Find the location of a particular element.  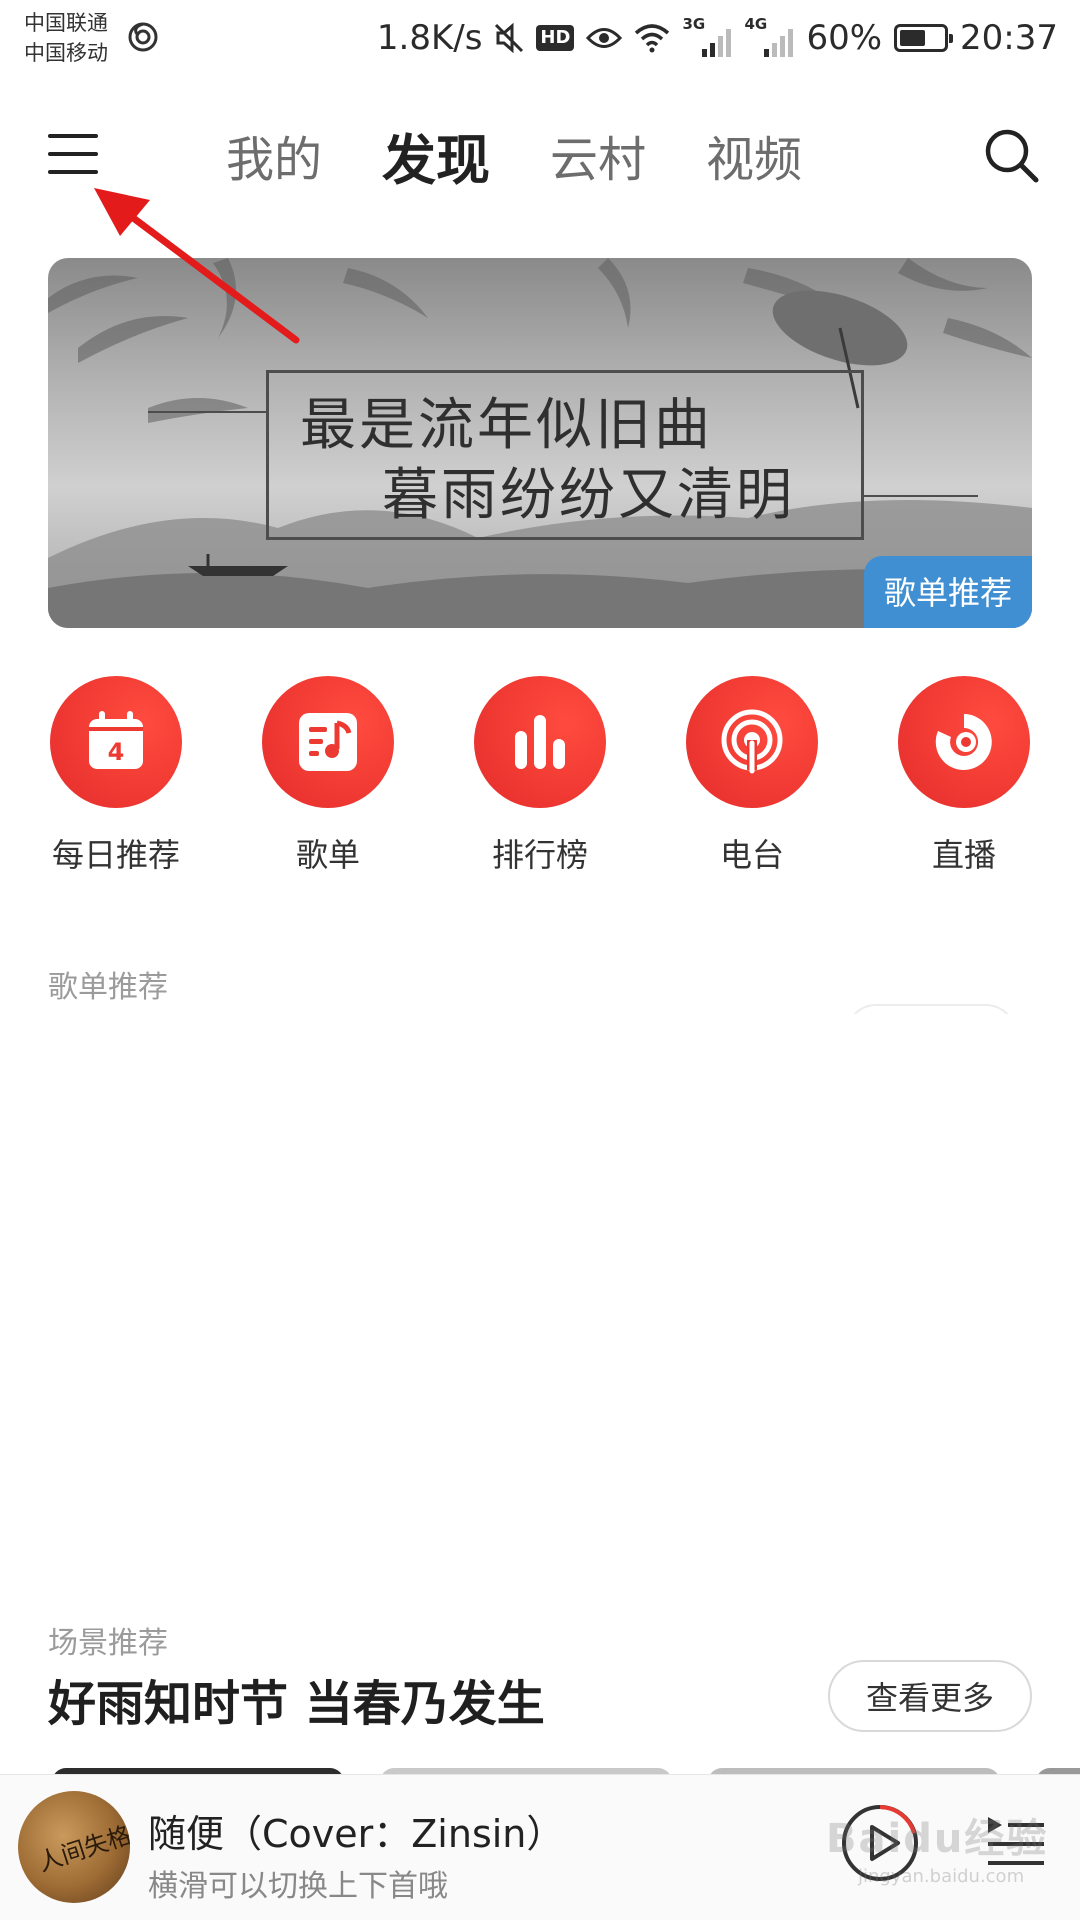

banner-title-line-1: 最是流年似旧曲 is located at coordinates (506, 425).